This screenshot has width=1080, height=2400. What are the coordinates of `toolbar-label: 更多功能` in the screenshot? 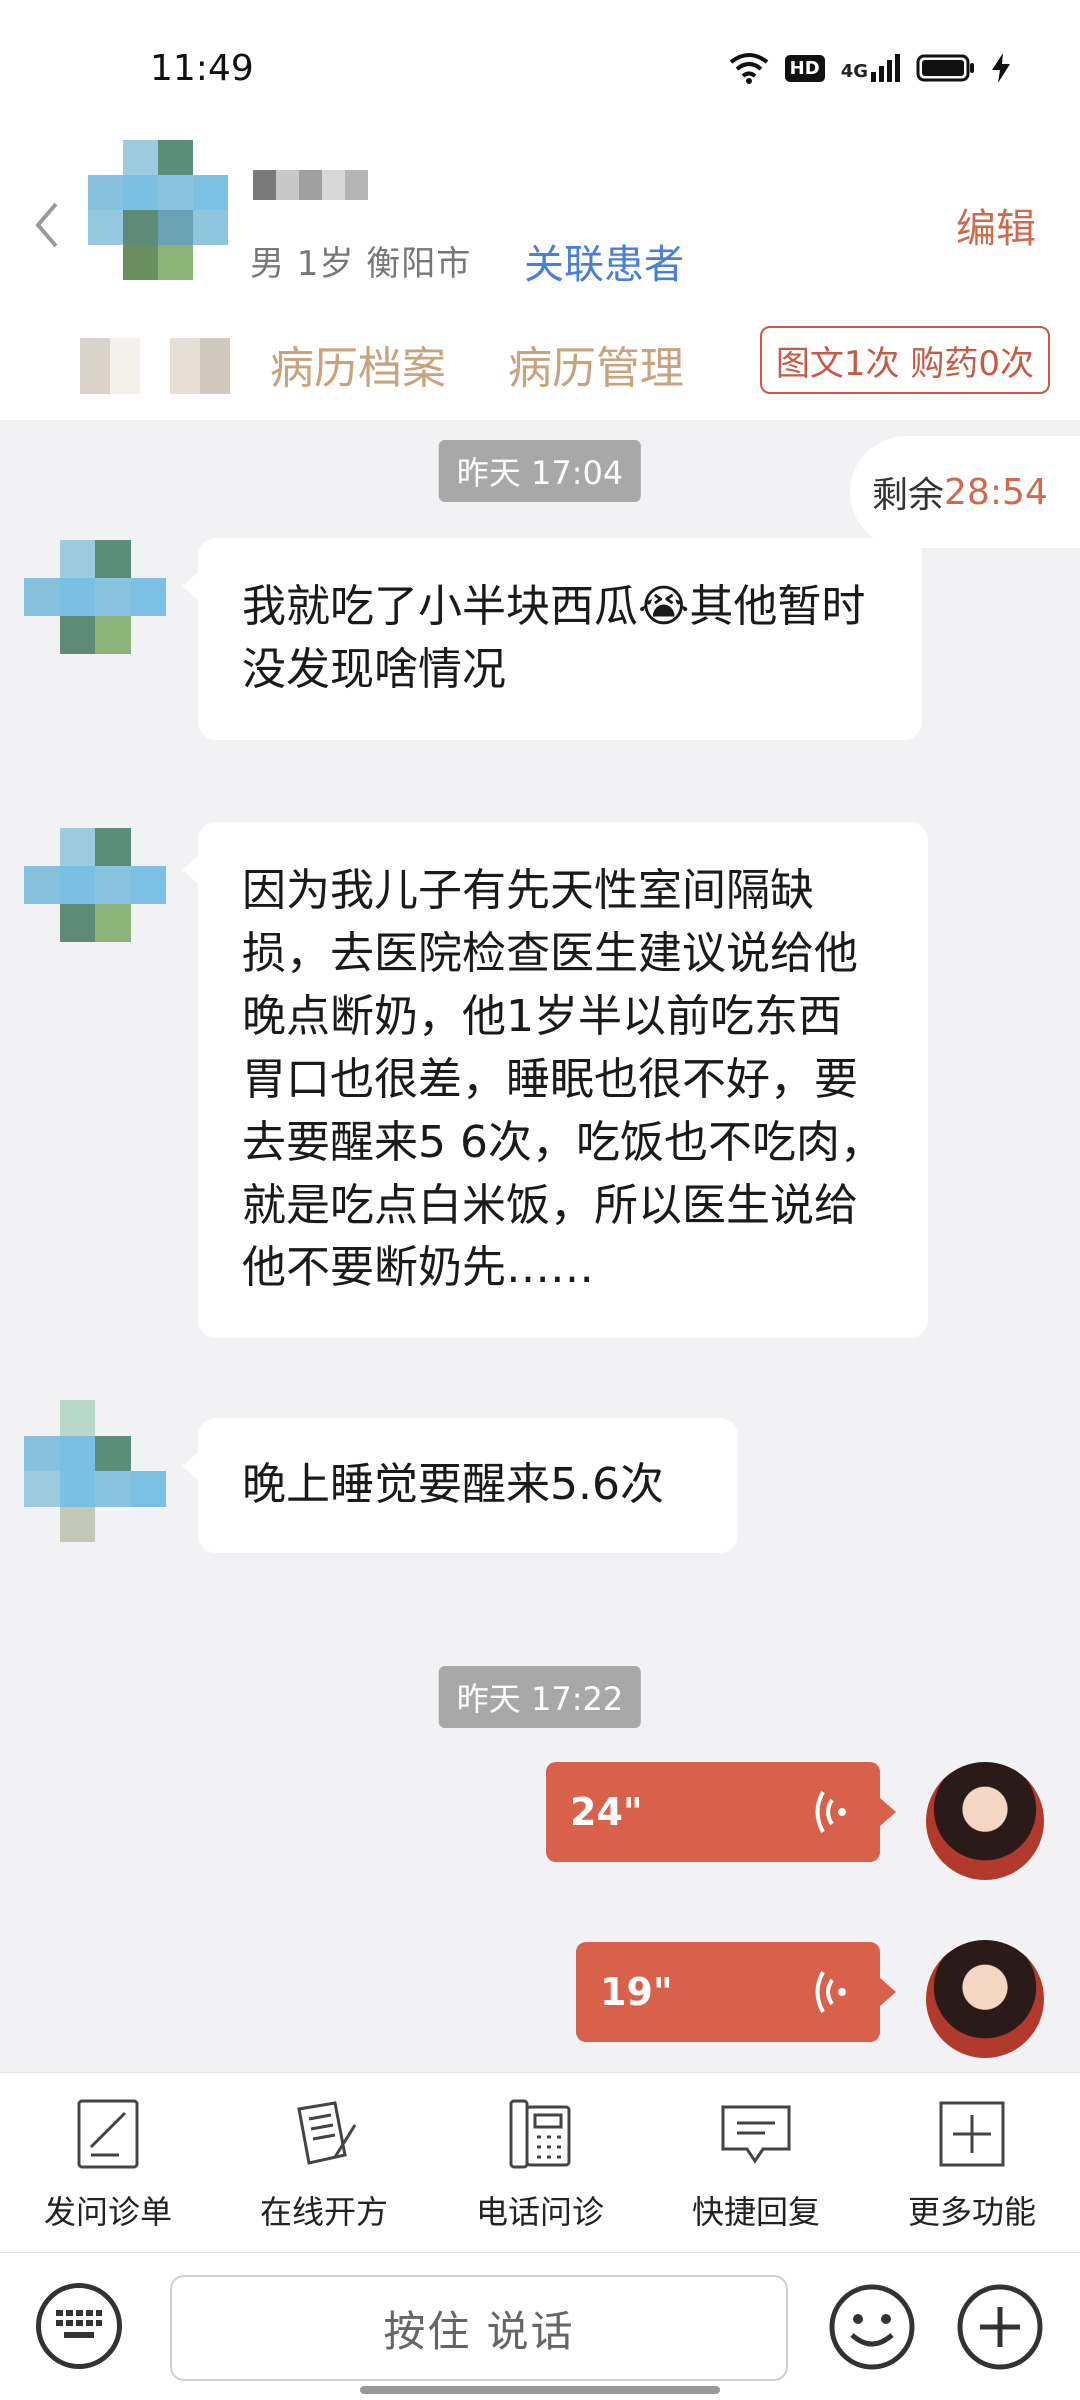 It's located at (971, 2212).